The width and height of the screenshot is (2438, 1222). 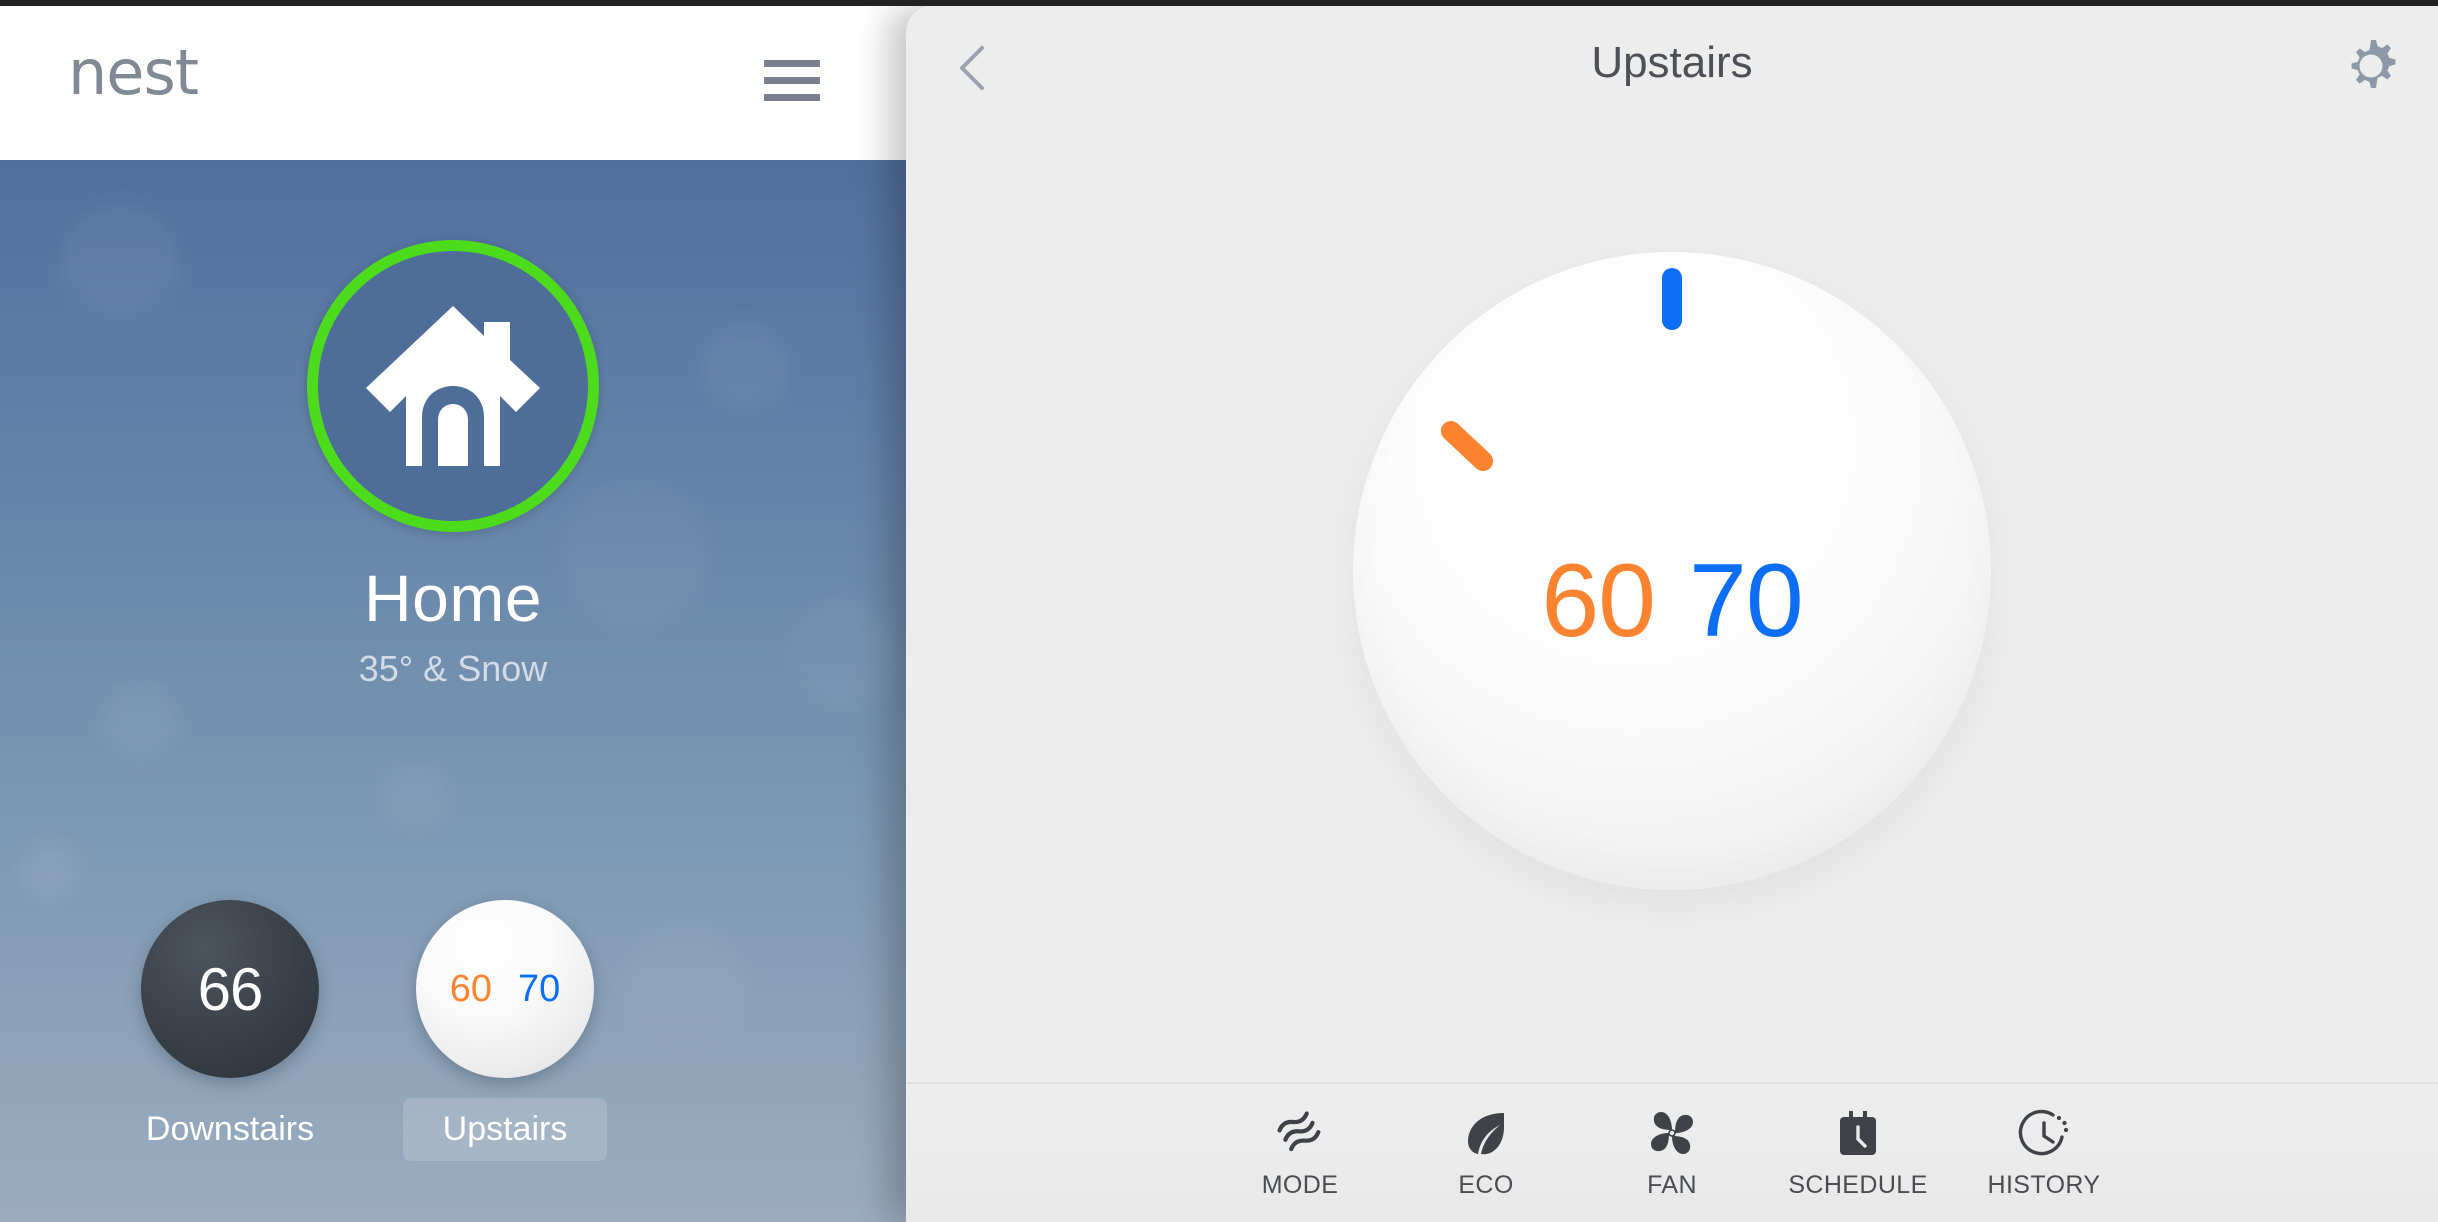 I want to click on dial-readout: 60 70, so click(x=1672, y=601).